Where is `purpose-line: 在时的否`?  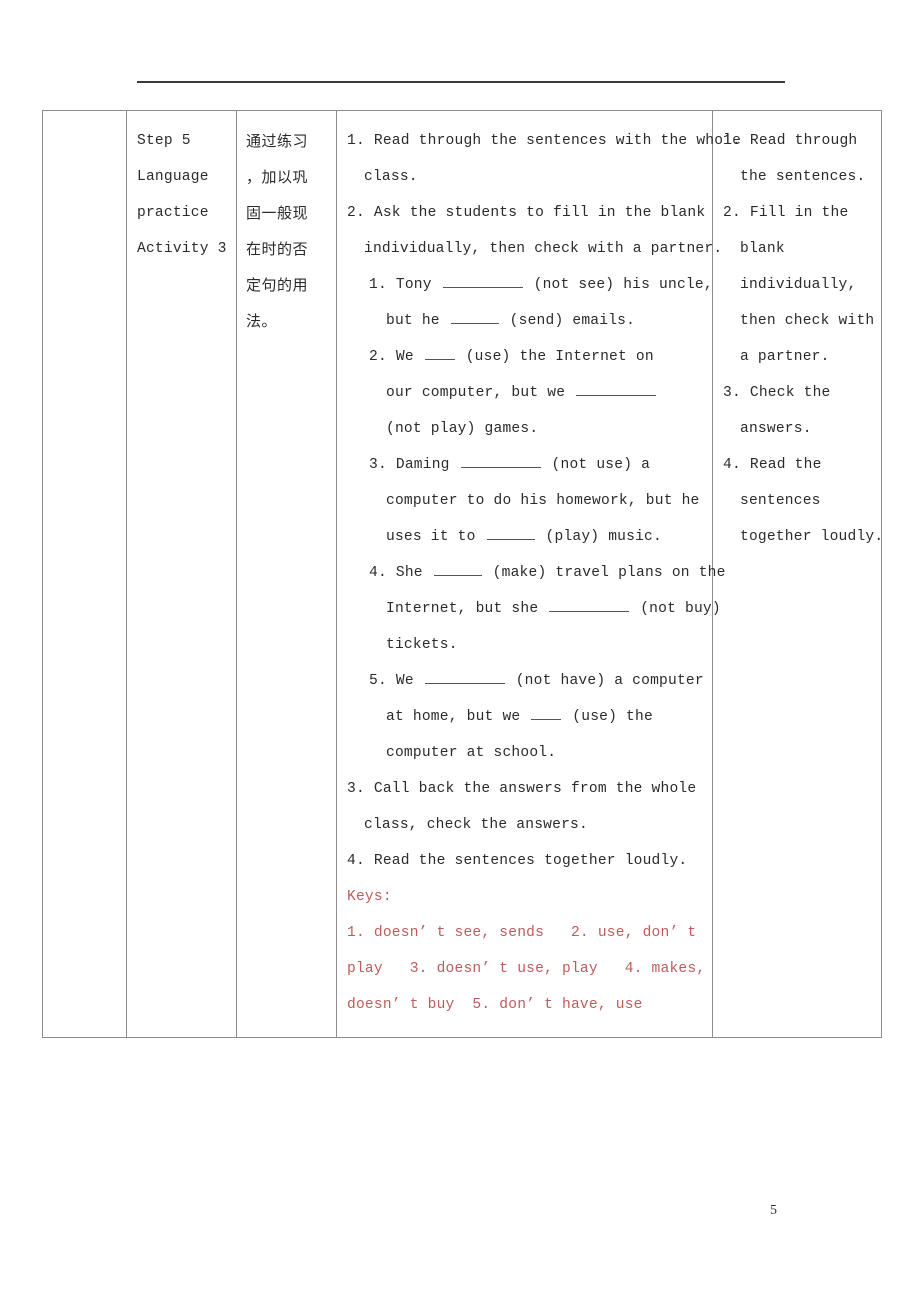
purpose-line: 在时的否 is located at coordinates (277, 249).